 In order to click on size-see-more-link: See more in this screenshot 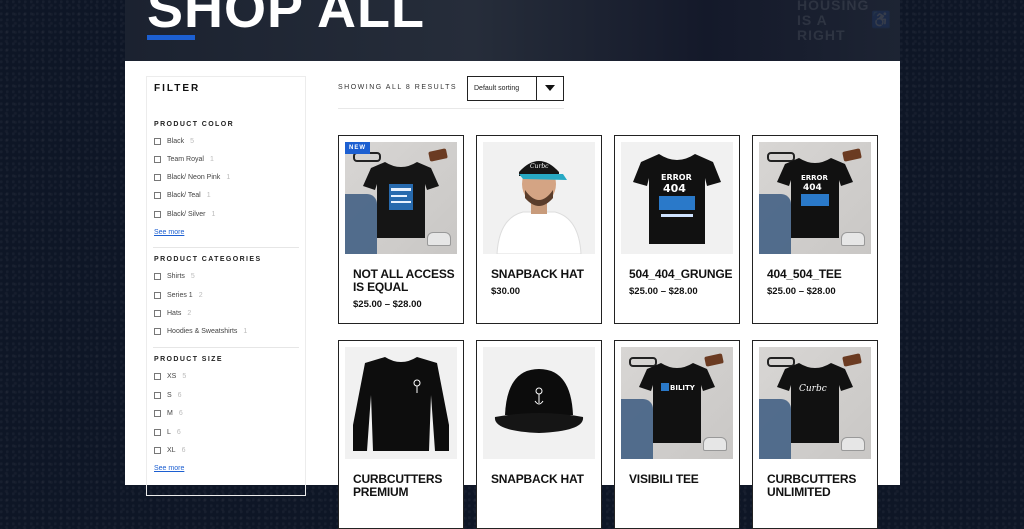, I will do `click(169, 468)`.